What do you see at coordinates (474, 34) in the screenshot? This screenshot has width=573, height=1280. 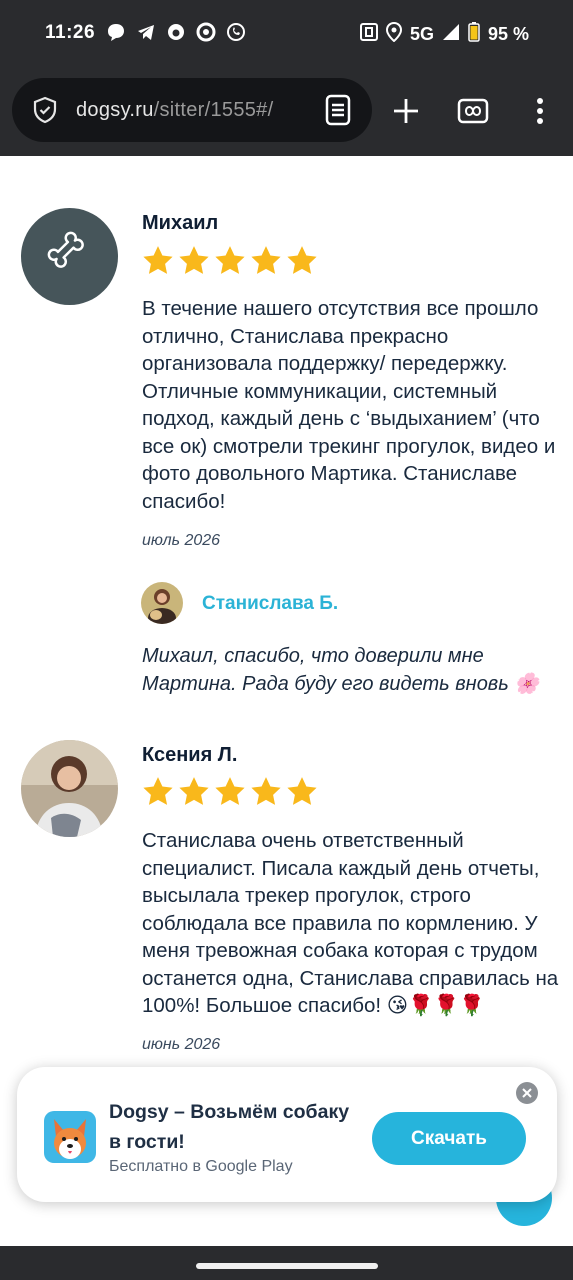 I see `battery-icon` at bounding box center [474, 34].